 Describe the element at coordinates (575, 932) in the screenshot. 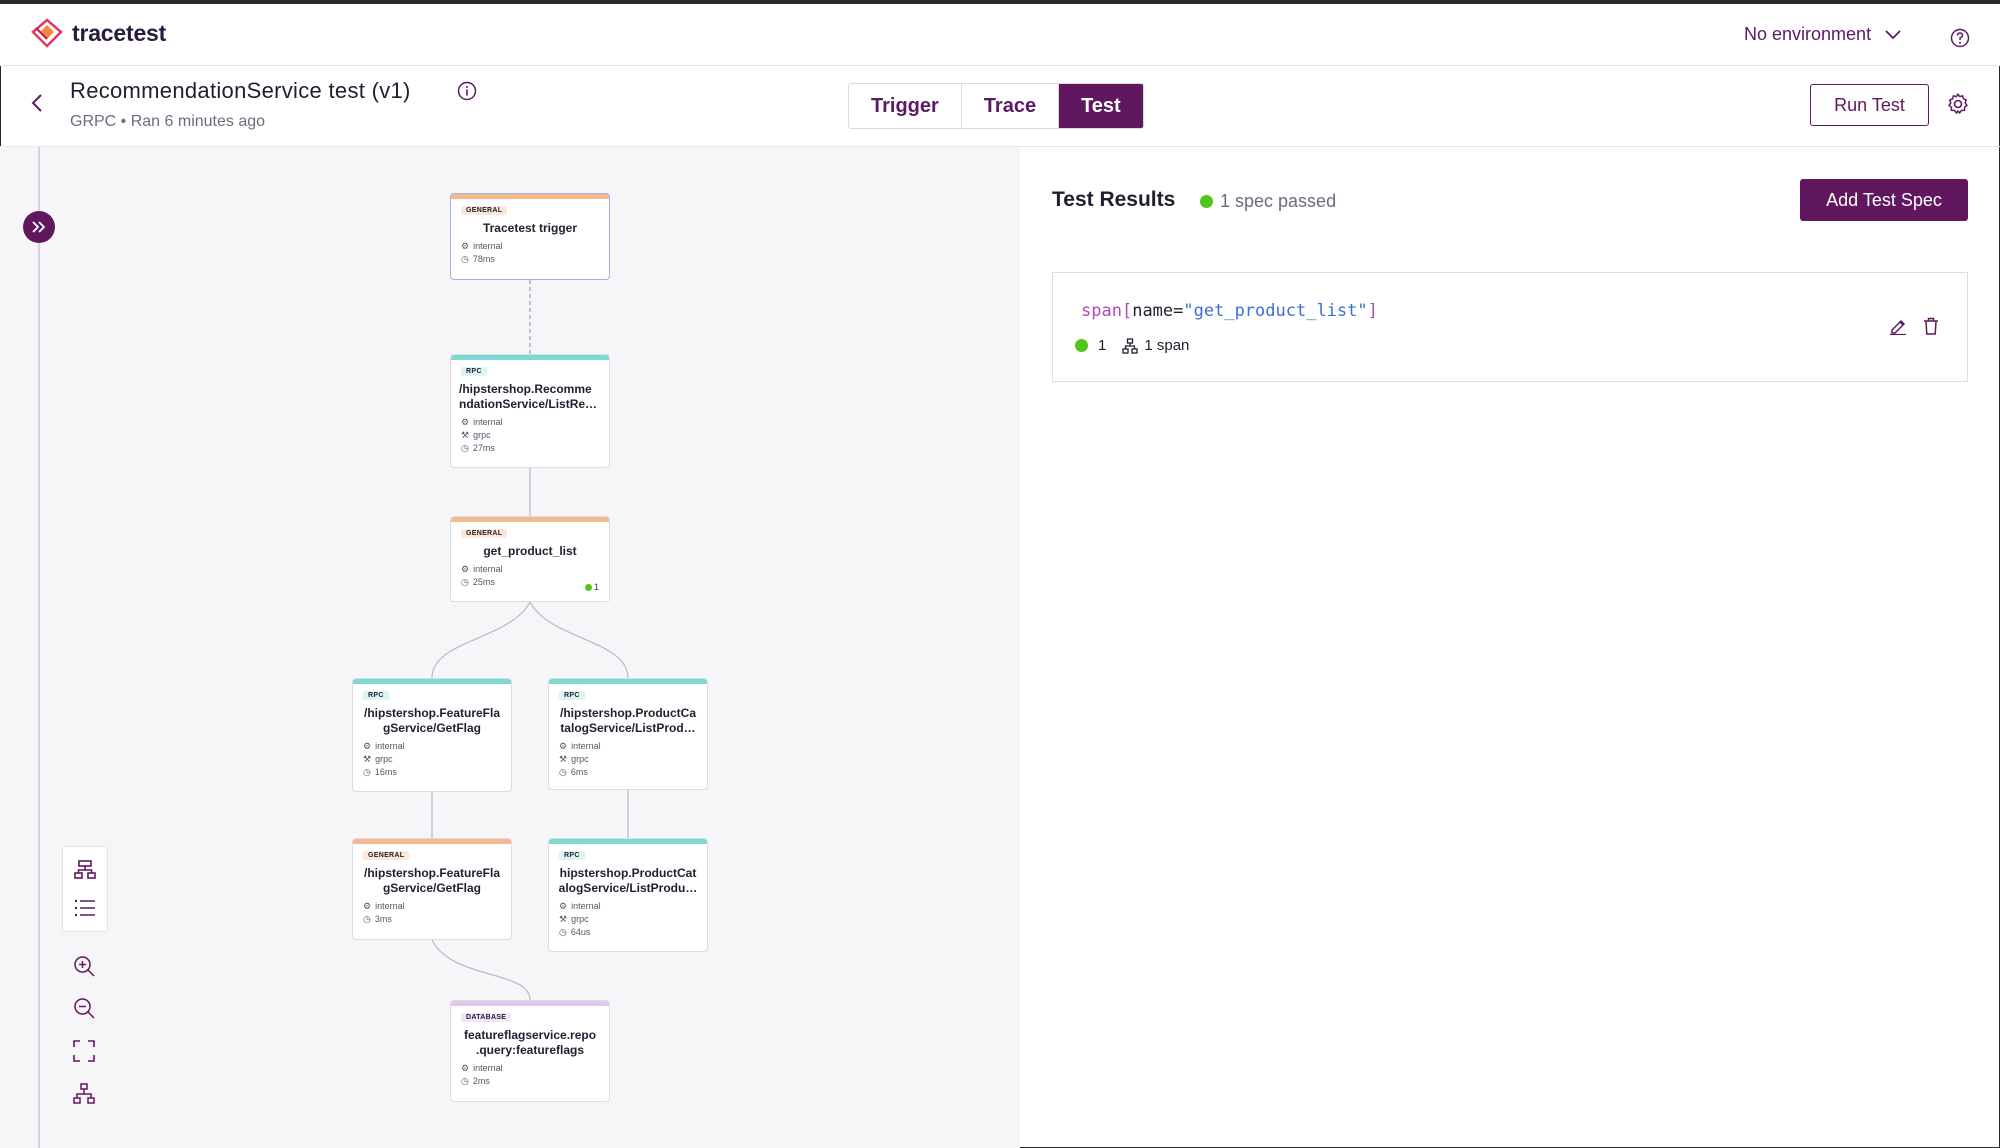

I see `span-attr: ◷ 64us` at that location.